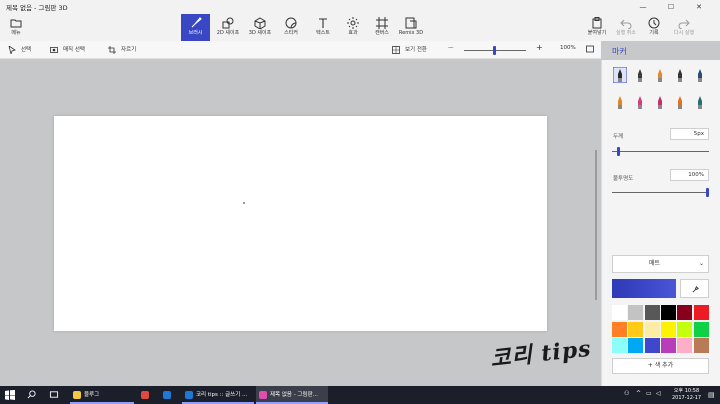 The image size is (720, 404). I want to click on thickness-slider-thumb, so click(618, 151).